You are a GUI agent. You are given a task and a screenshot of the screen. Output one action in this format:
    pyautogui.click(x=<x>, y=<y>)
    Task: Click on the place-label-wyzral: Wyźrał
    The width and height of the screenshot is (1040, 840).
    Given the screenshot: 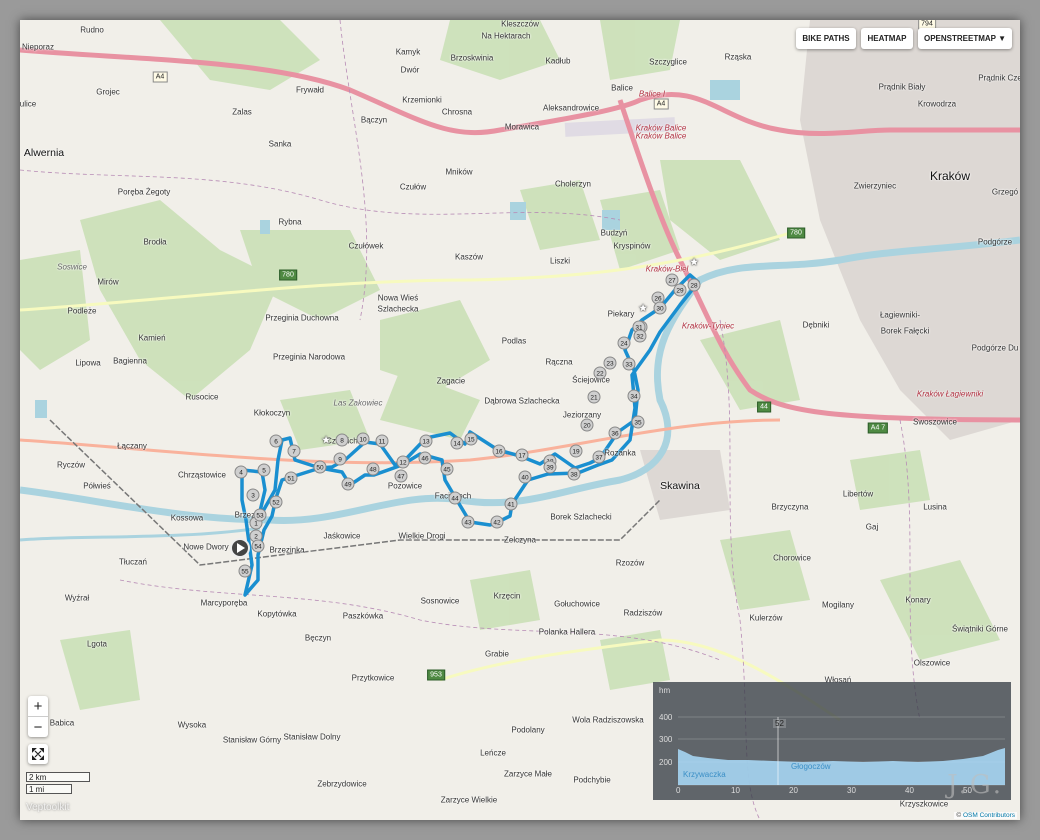 What is the action you would take?
    pyautogui.click(x=77, y=598)
    